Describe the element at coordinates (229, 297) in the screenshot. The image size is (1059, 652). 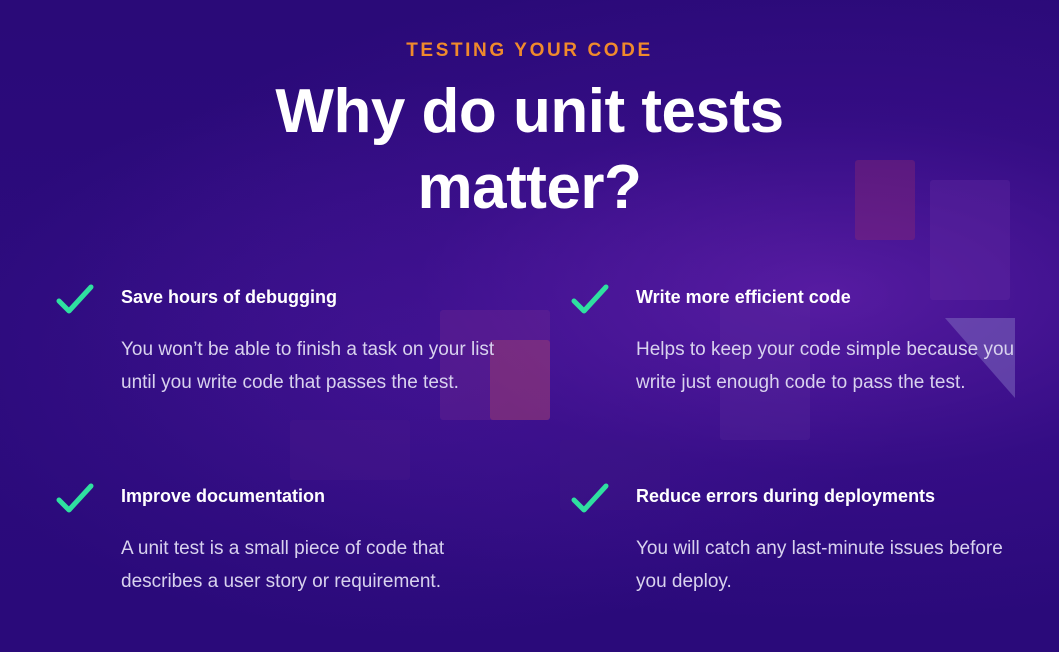
I see `feature-title: Save hours of debugging` at that location.